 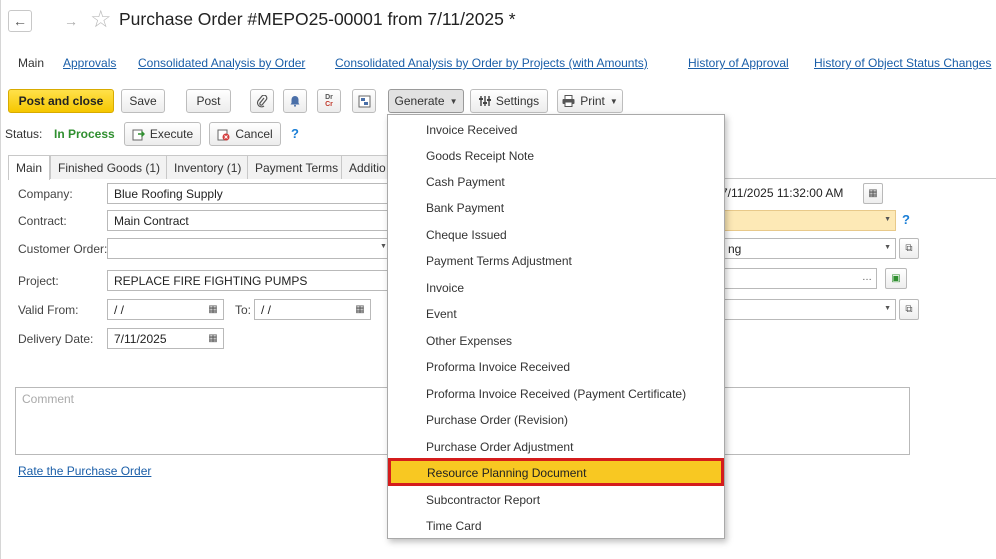 What do you see at coordinates (798, 309) in the screenshot?
I see `right-select-field-2: ▼` at bounding box center [798, 309].